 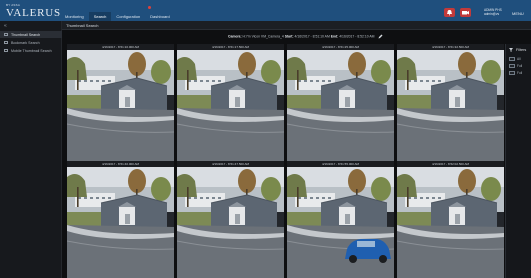 I want to click on thumbnail-tile: 4/16/2017 - 8:51:25.000 AM, so click(x=340, y=102).